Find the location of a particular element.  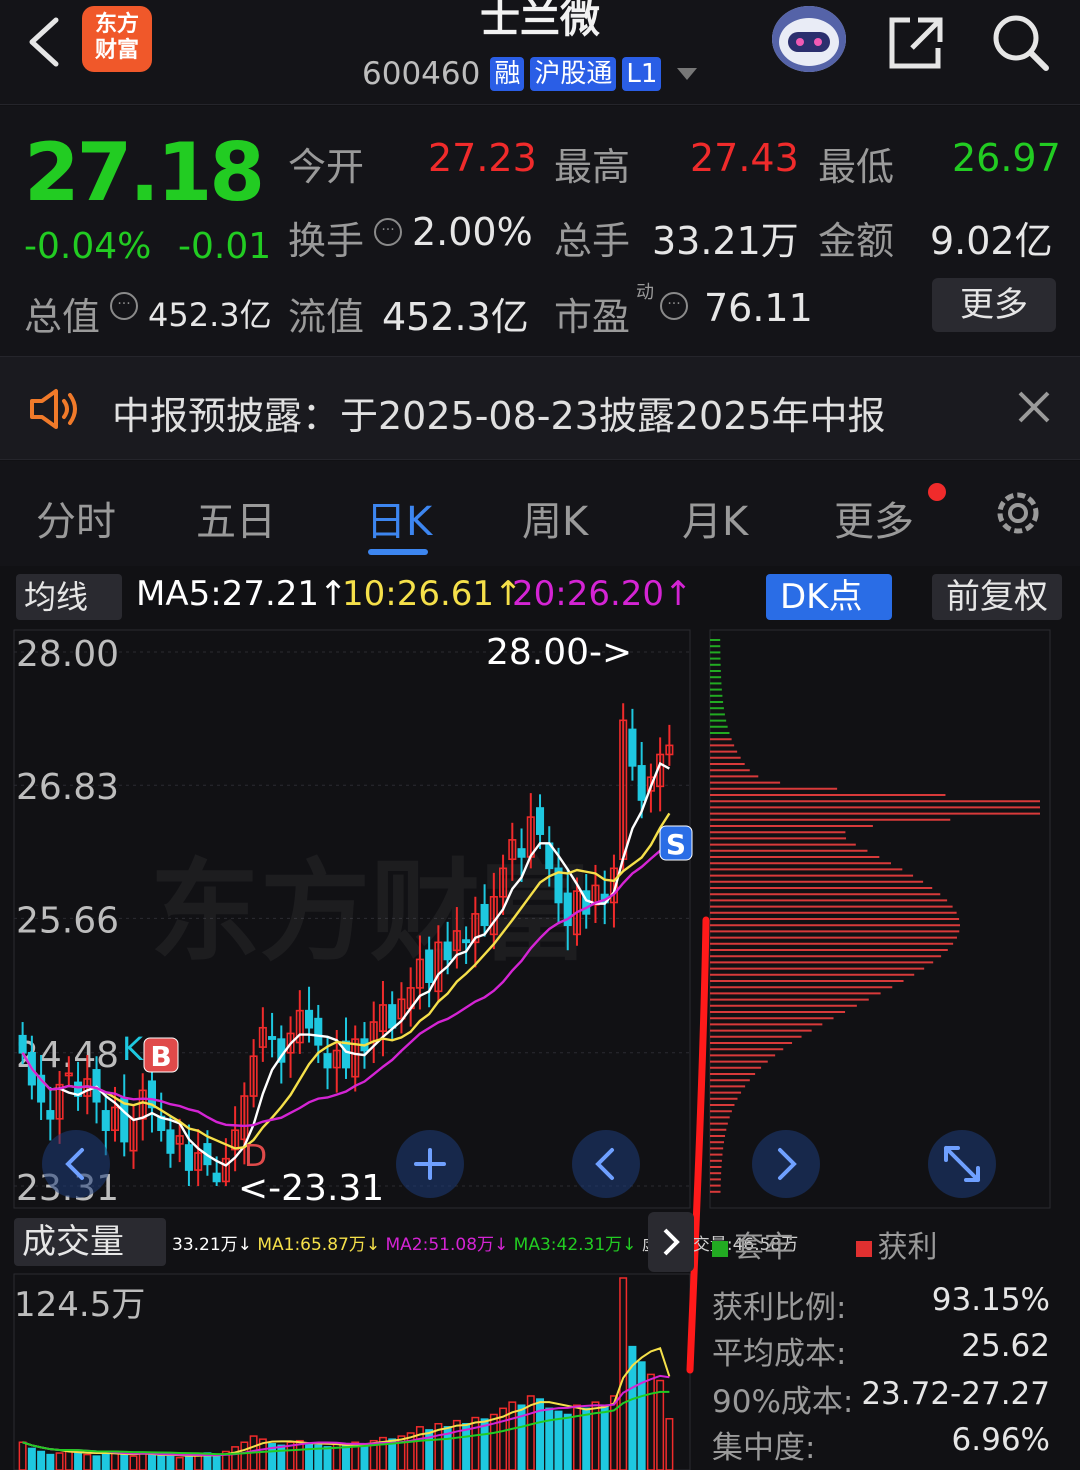

open-value: 27.23 is located at coordinates (482, 158).